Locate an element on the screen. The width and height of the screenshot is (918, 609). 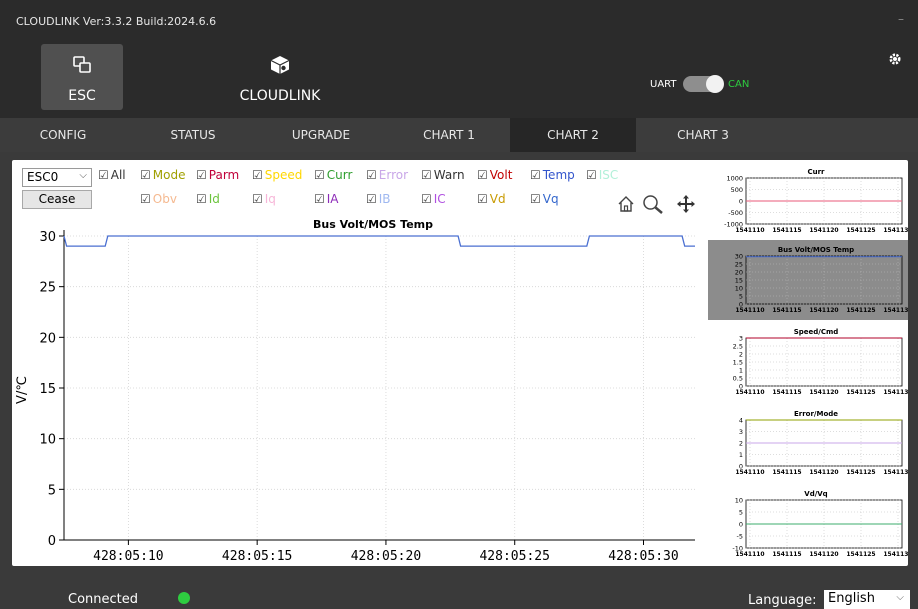
mini-y-tick-label: 25 is located at coordinates (739, 265).